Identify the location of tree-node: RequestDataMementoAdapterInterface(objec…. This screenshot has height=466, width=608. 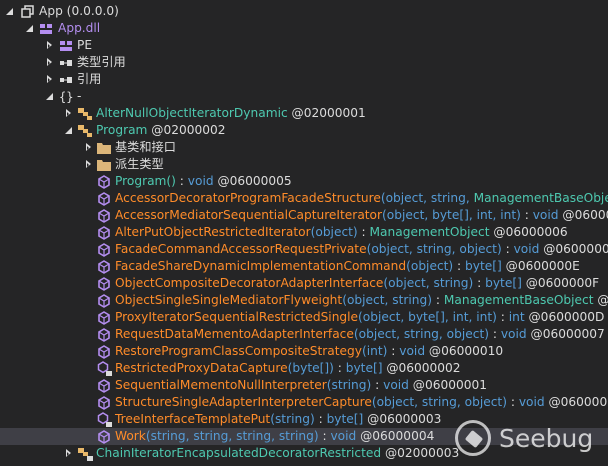
(304, 334).